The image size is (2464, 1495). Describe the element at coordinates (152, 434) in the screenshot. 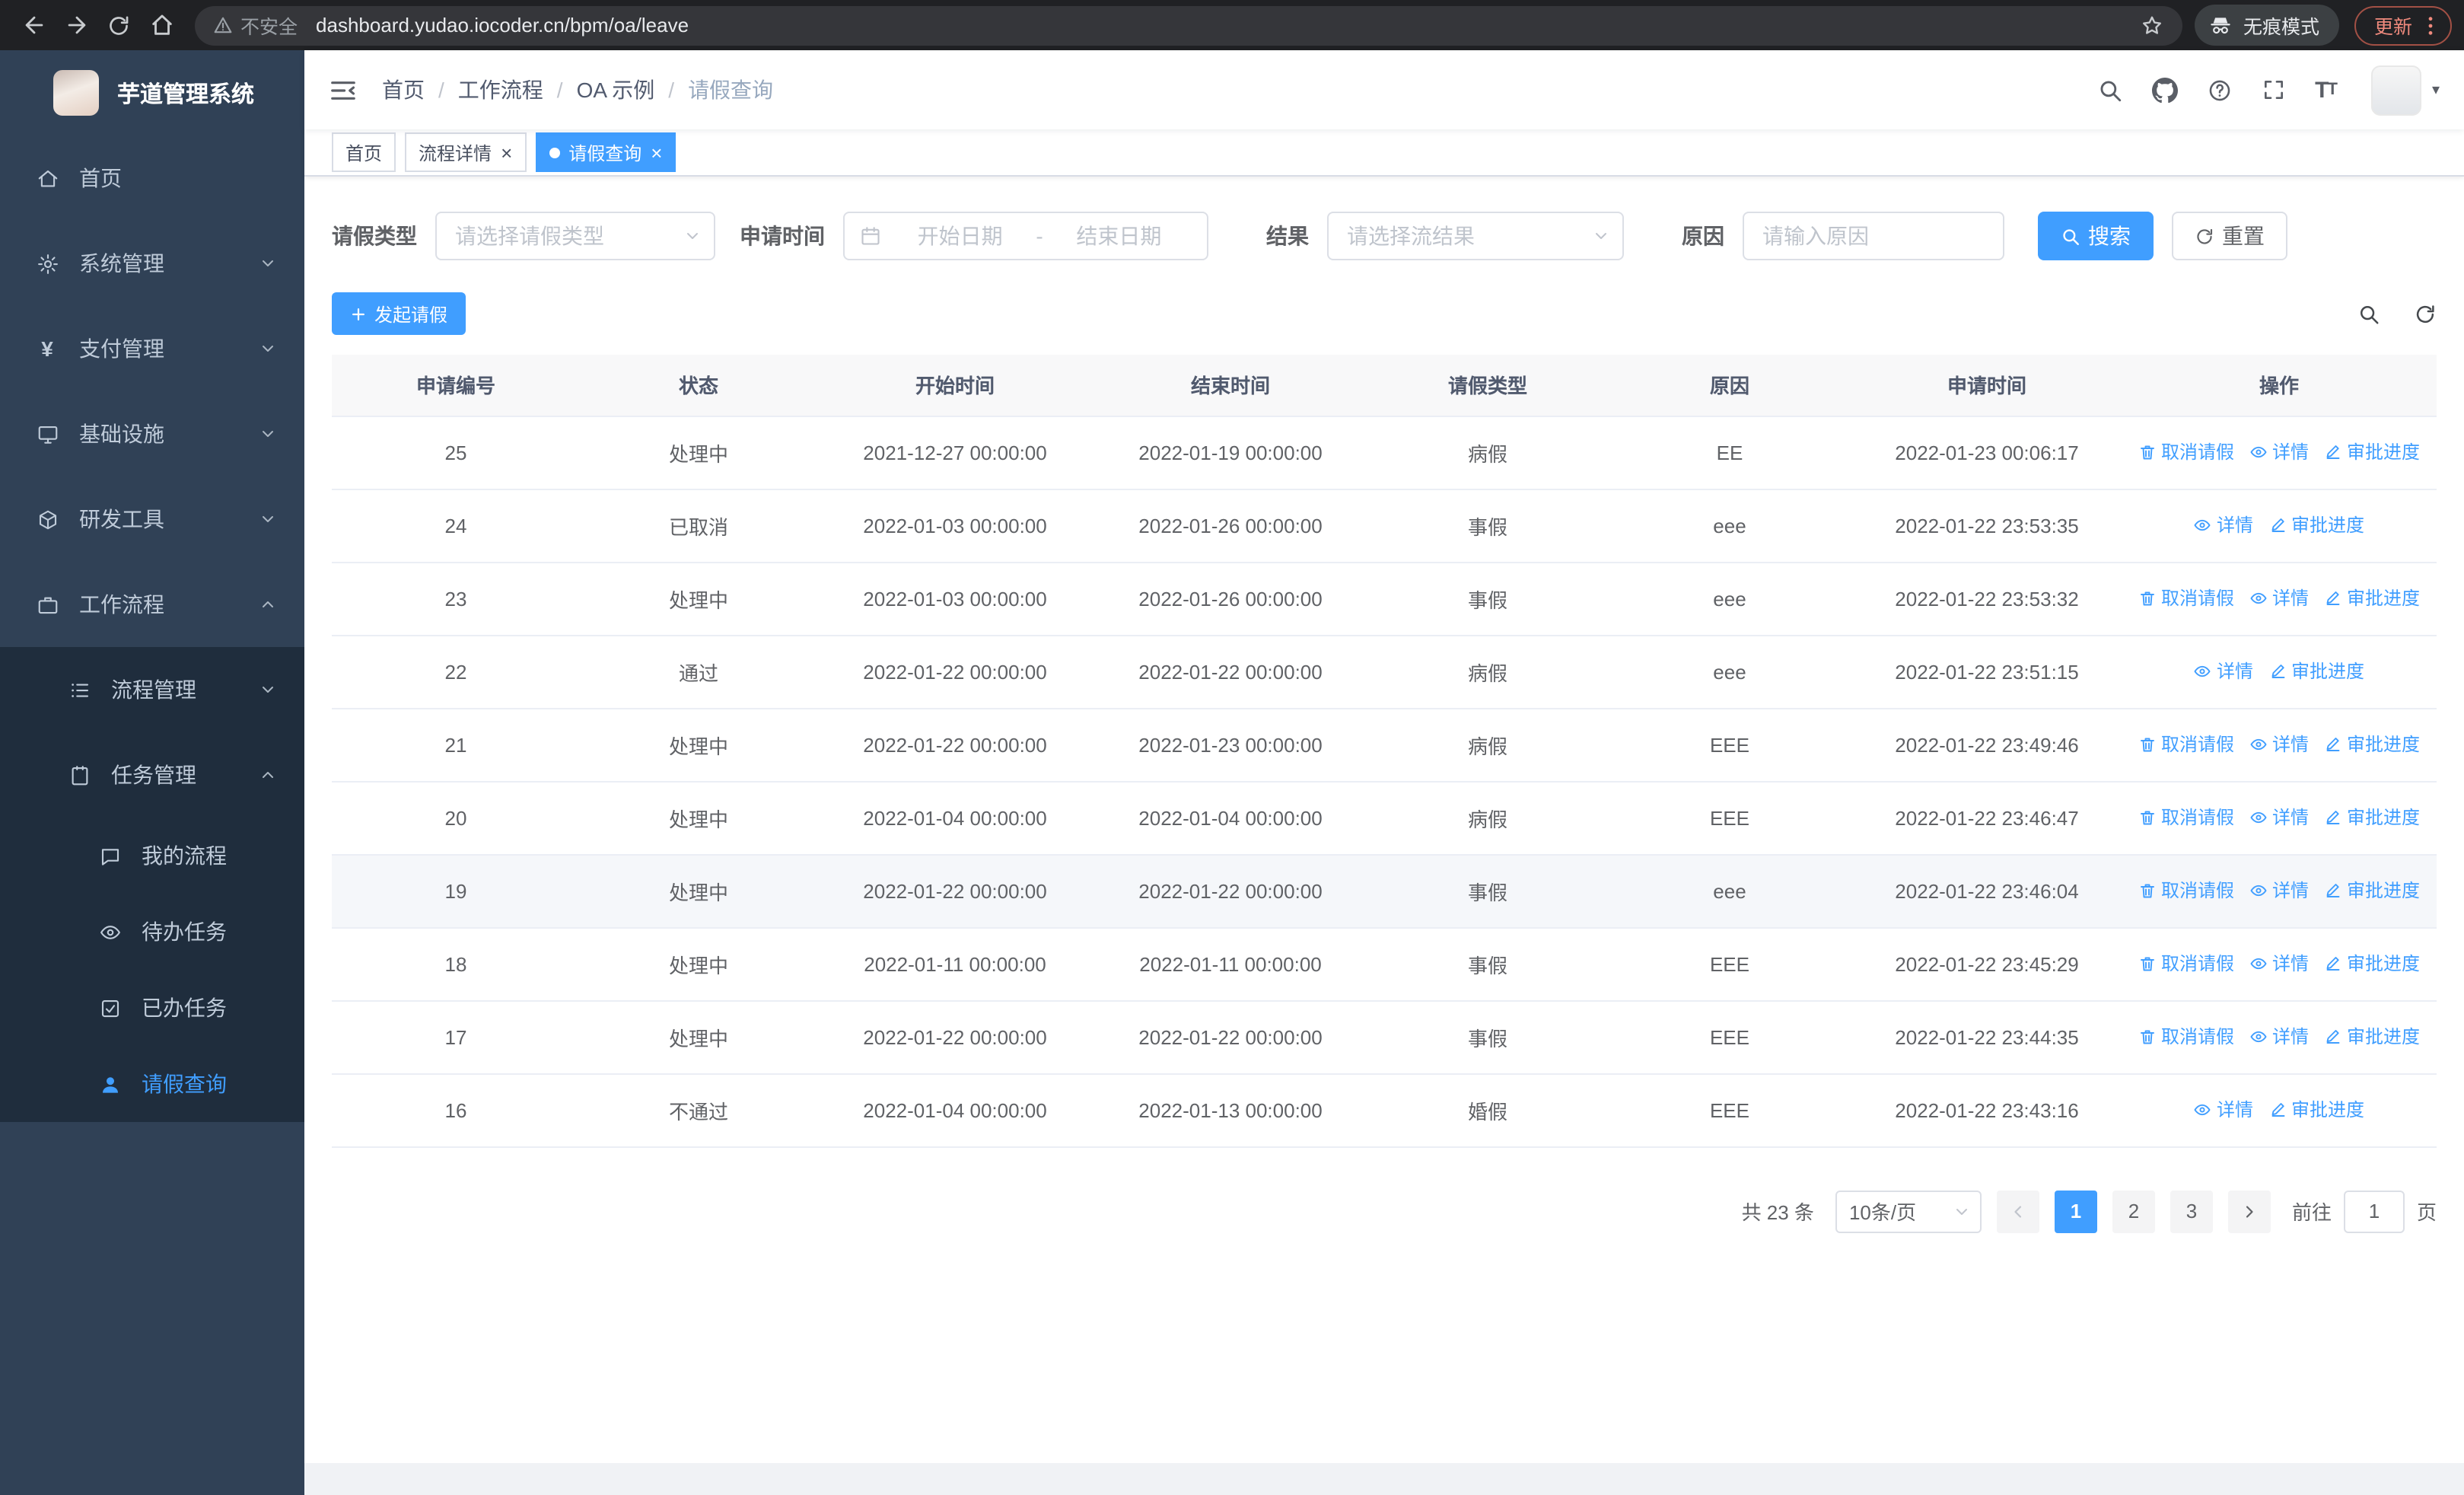

I see `sidebar-item-infrastructure: 基础设施` at that location.